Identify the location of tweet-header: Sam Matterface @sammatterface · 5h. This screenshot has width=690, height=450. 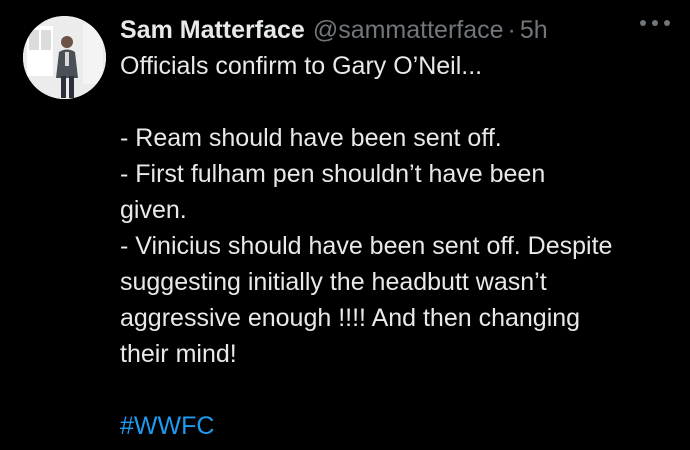
(400, 30).